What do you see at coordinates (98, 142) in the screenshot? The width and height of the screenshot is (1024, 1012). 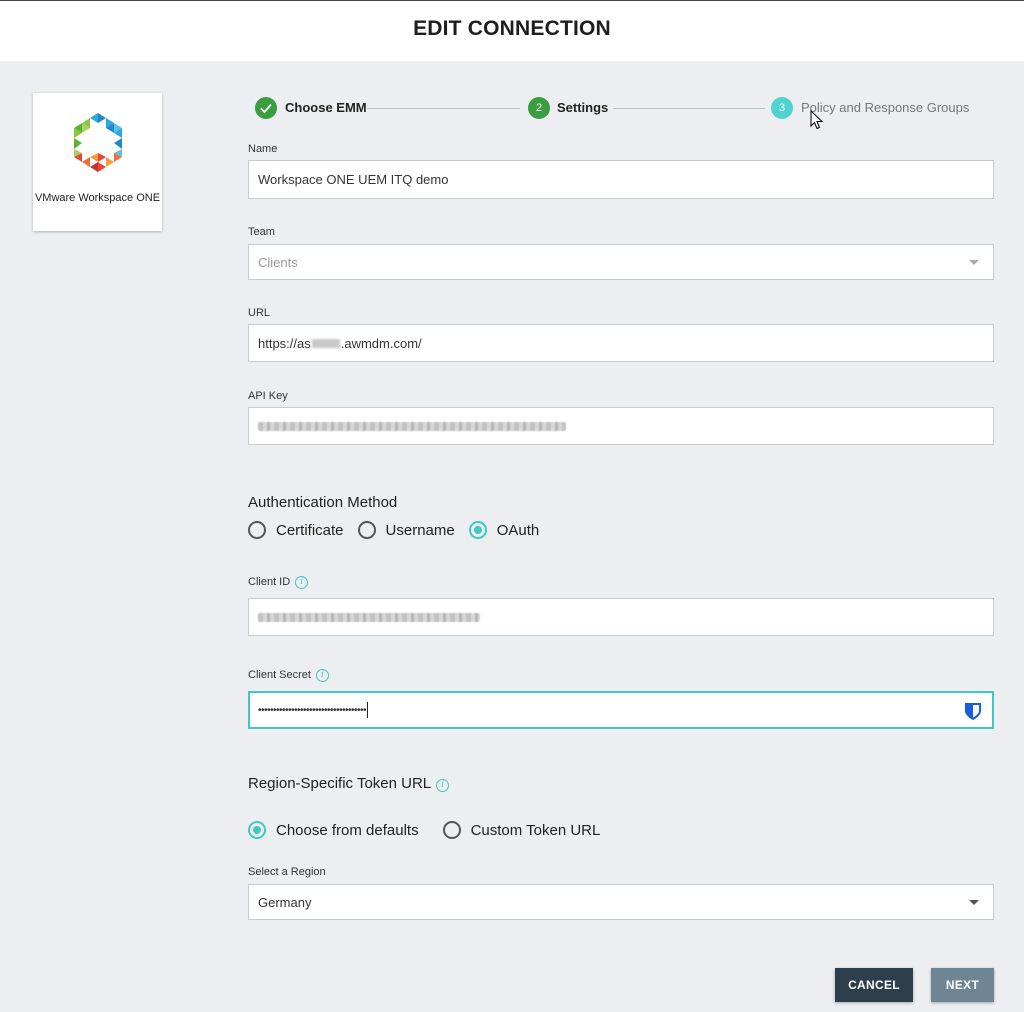 I see `workspace-one-logo-icon` at bounding box center [98, 142].